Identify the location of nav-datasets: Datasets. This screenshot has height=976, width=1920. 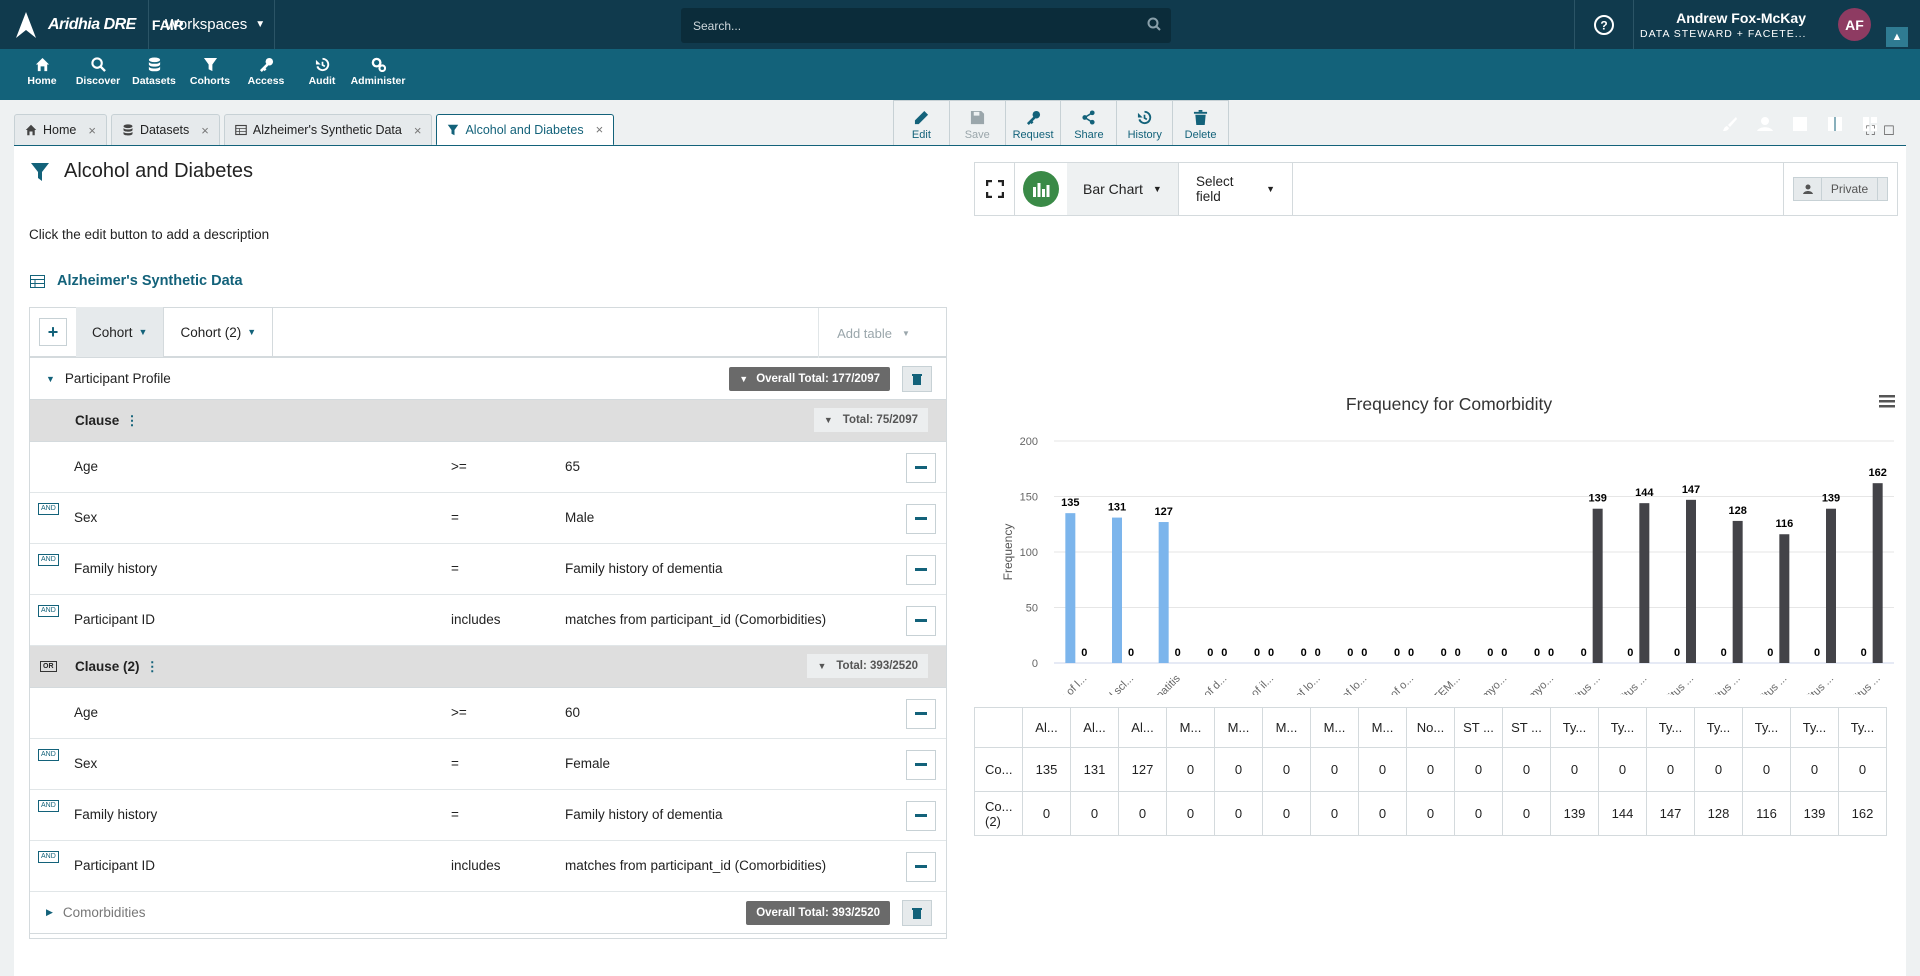
(154, 74).